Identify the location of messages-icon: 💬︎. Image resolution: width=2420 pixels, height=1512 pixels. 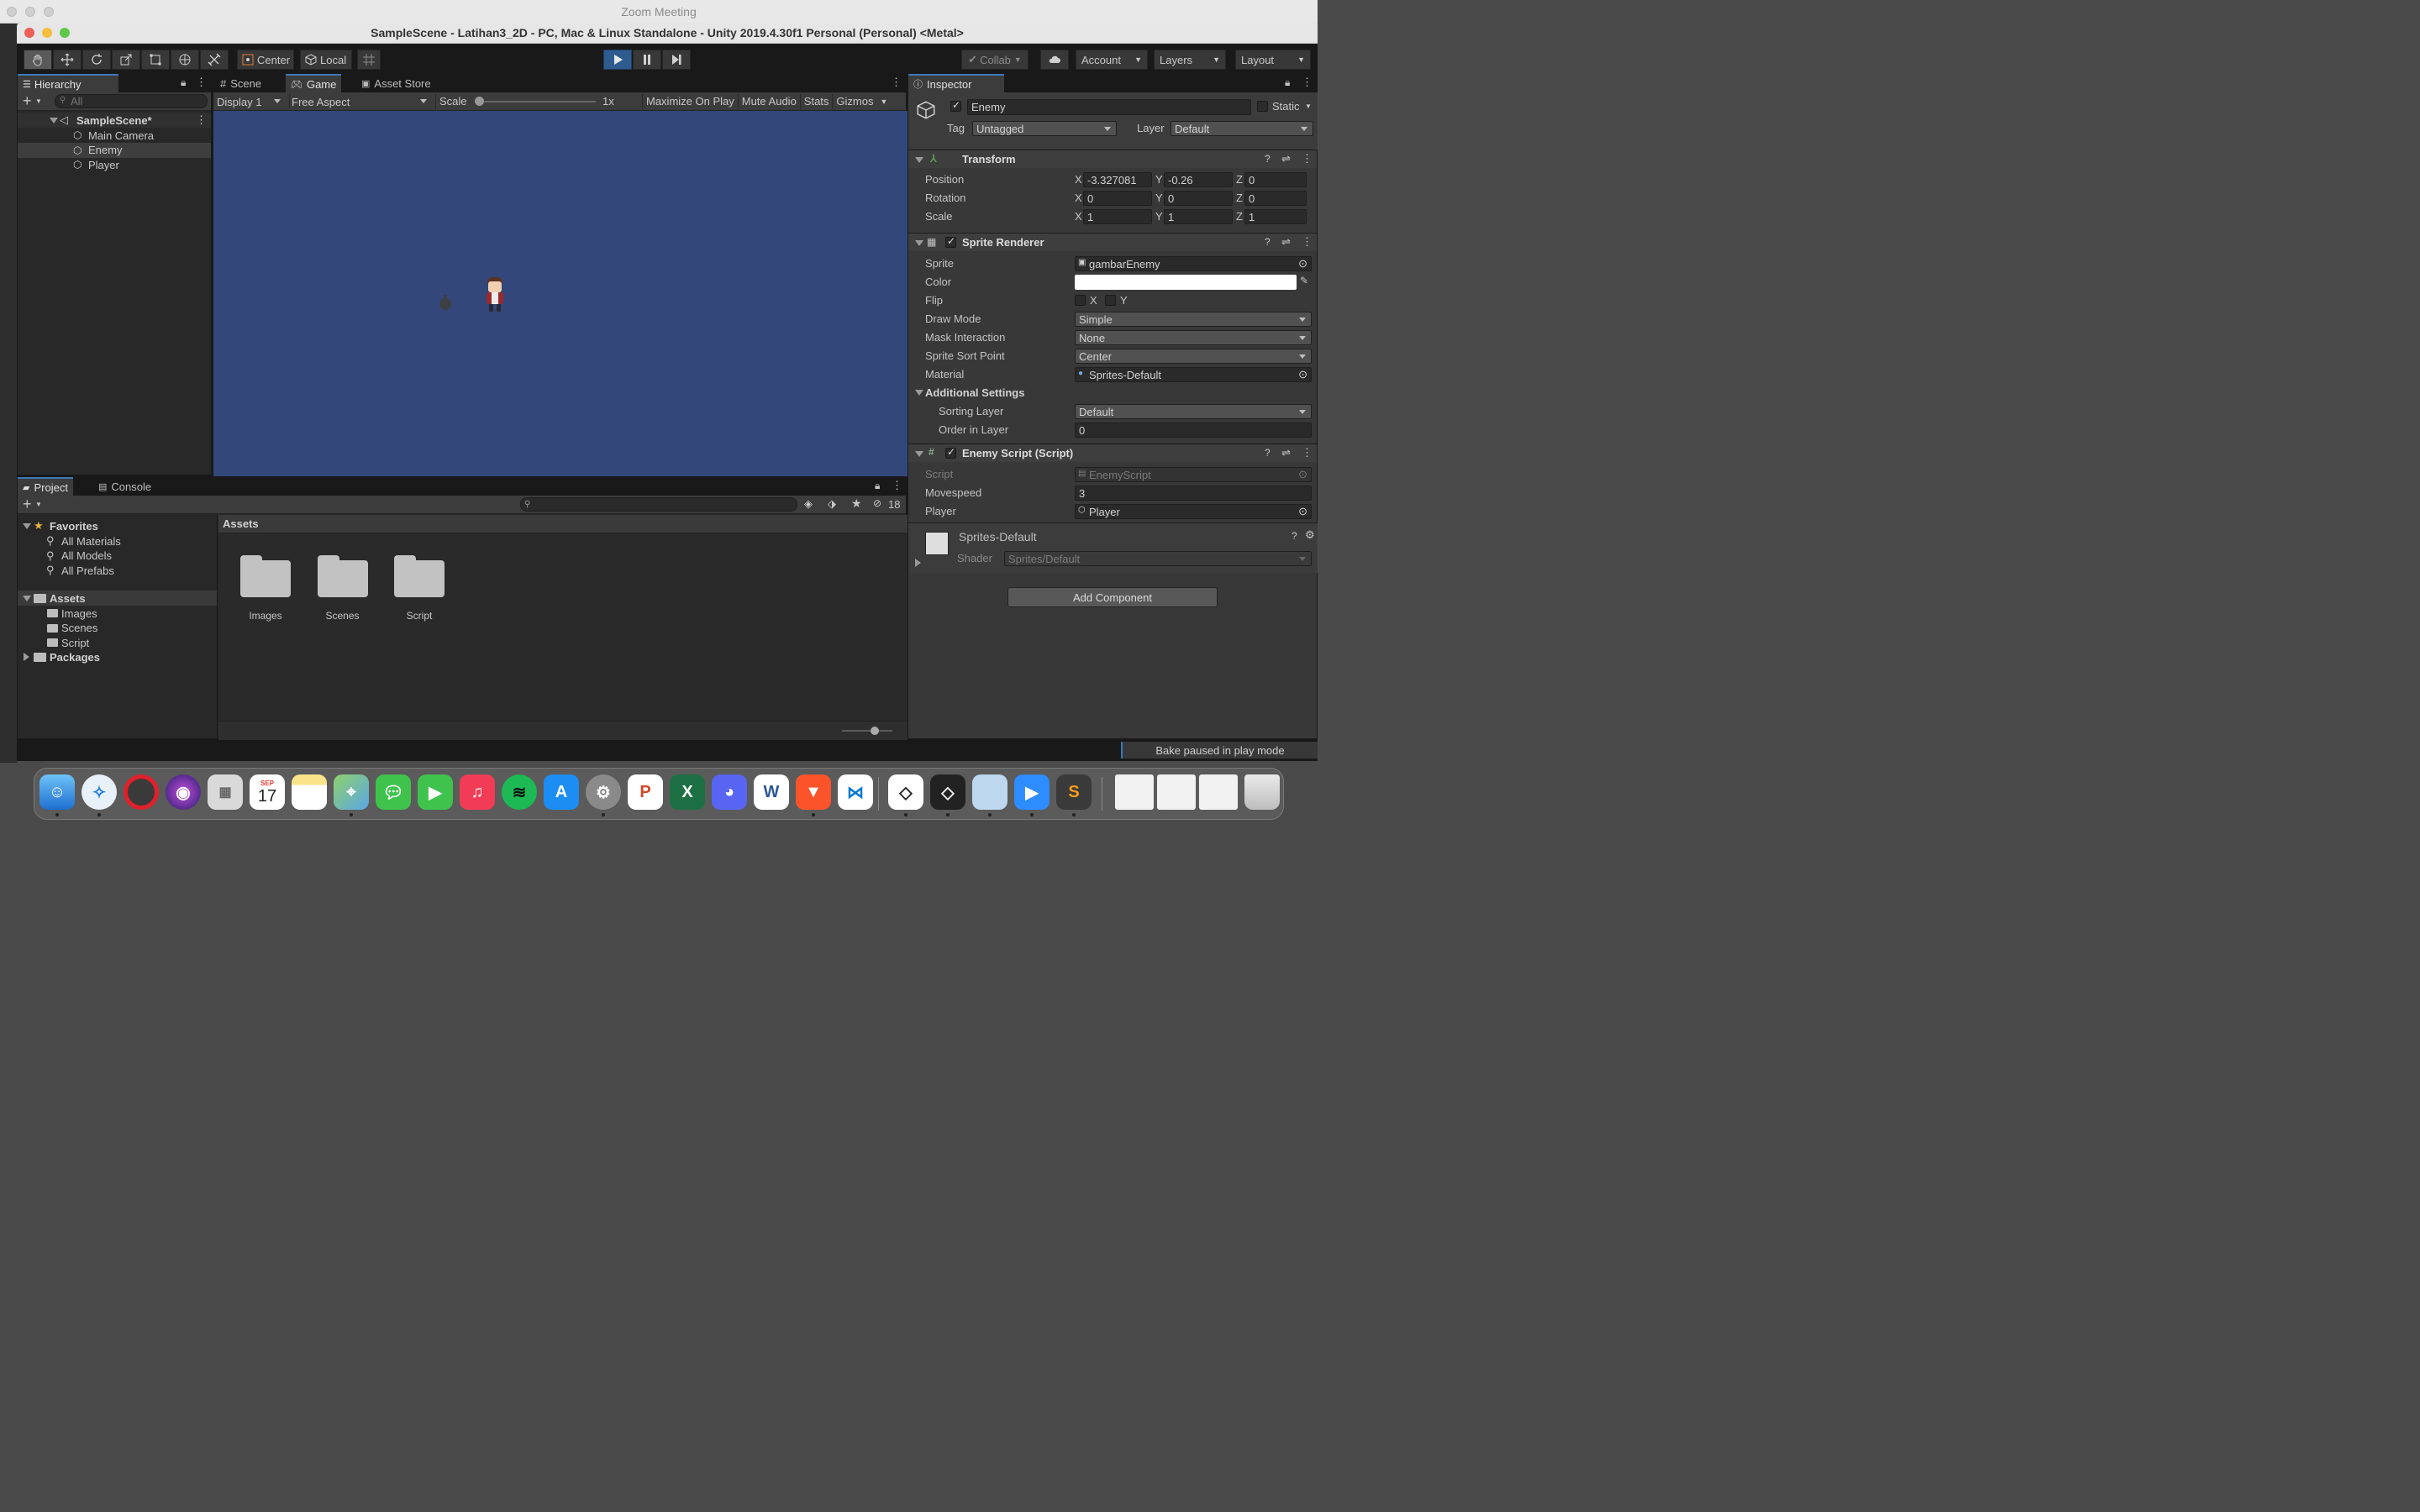
(393, 792).